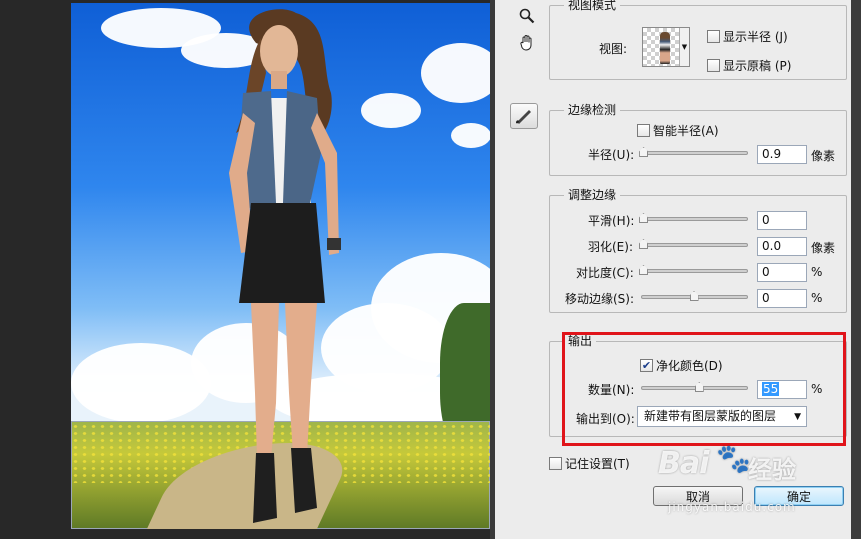 The width and height of the screenshot is (861, 539). What do you see at coordinates (694, 387) in the screenshot?
I see `amount-slider` at bounding box center [694, 387].